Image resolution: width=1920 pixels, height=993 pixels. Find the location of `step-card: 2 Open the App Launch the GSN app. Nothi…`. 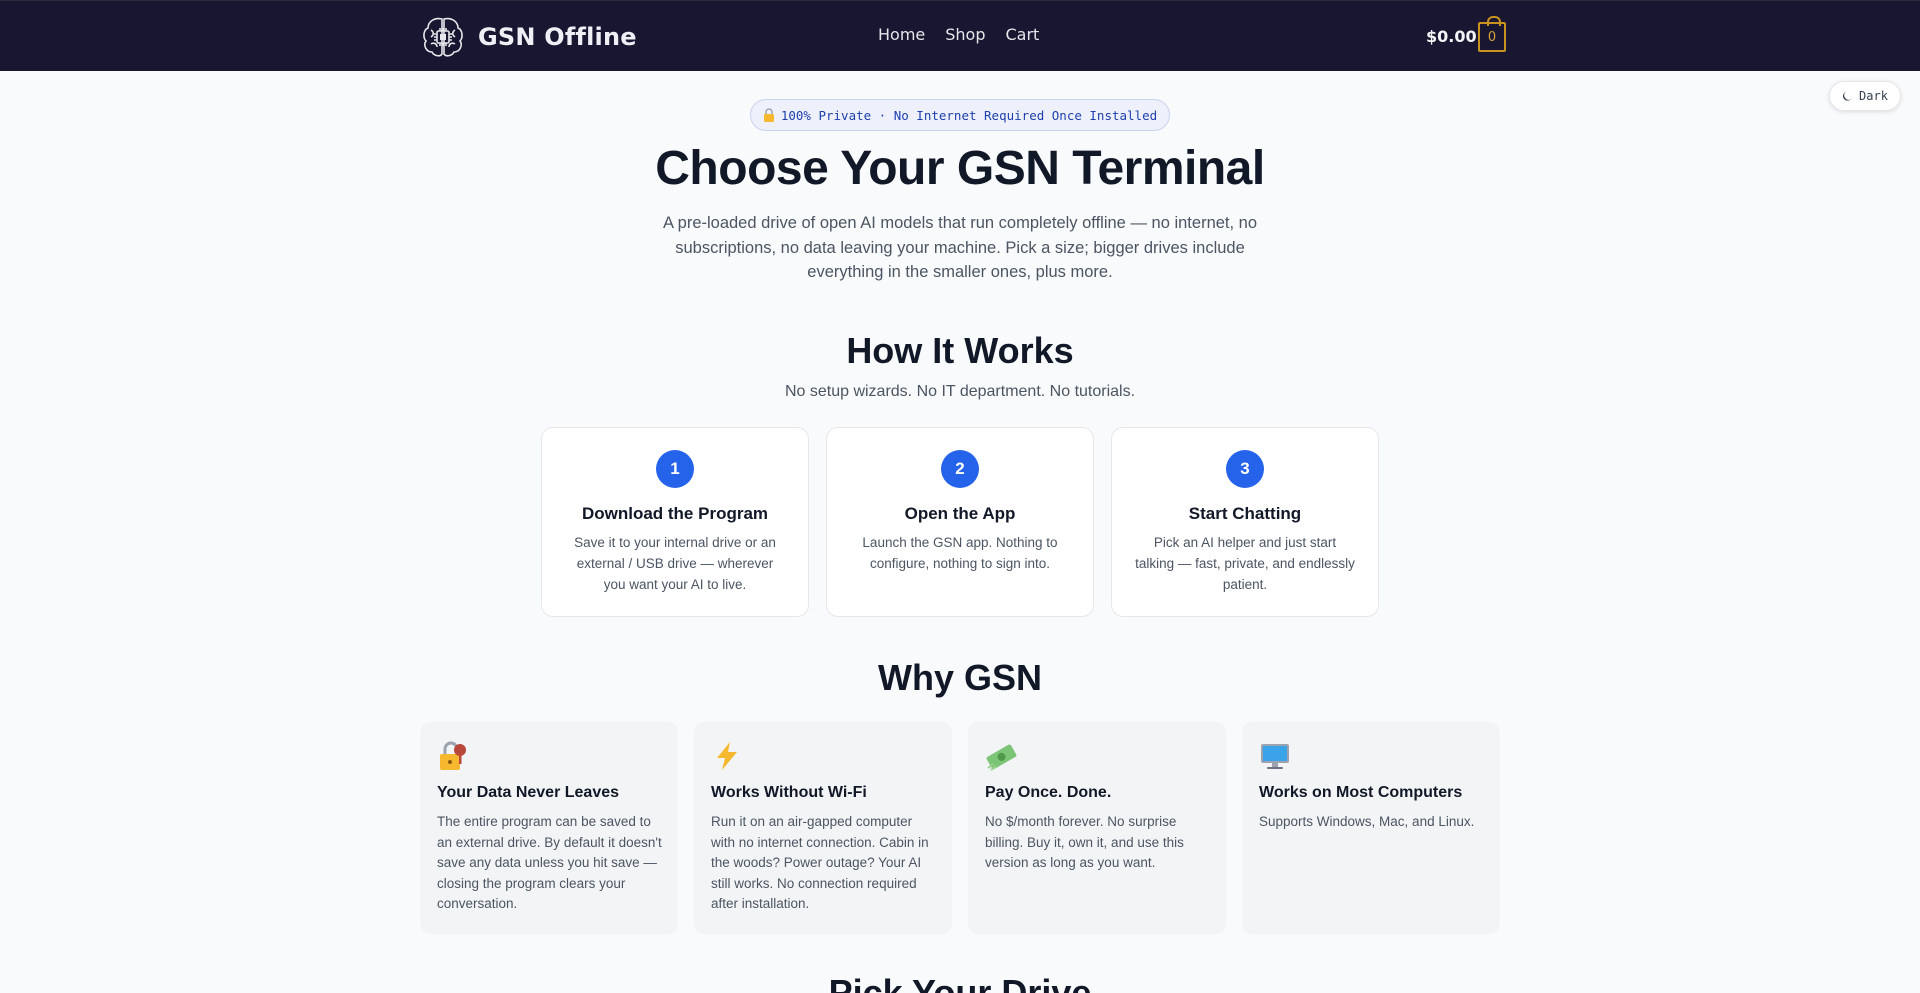

step-card: 2 Open the App Launch the GSN app. Nothi… is located at coordinates (960, 522).